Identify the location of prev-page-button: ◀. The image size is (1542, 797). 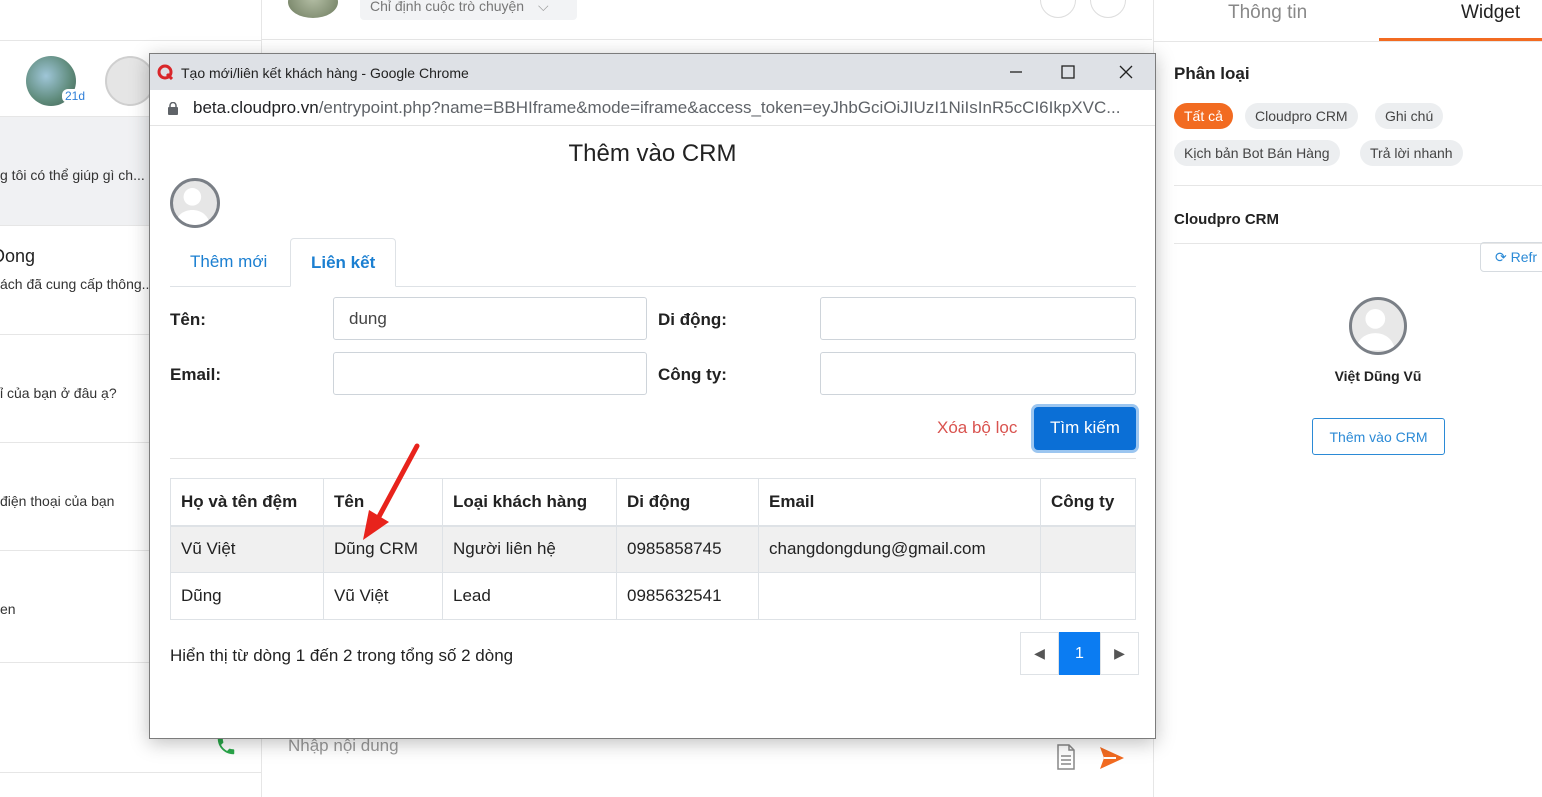
(1039, 653).